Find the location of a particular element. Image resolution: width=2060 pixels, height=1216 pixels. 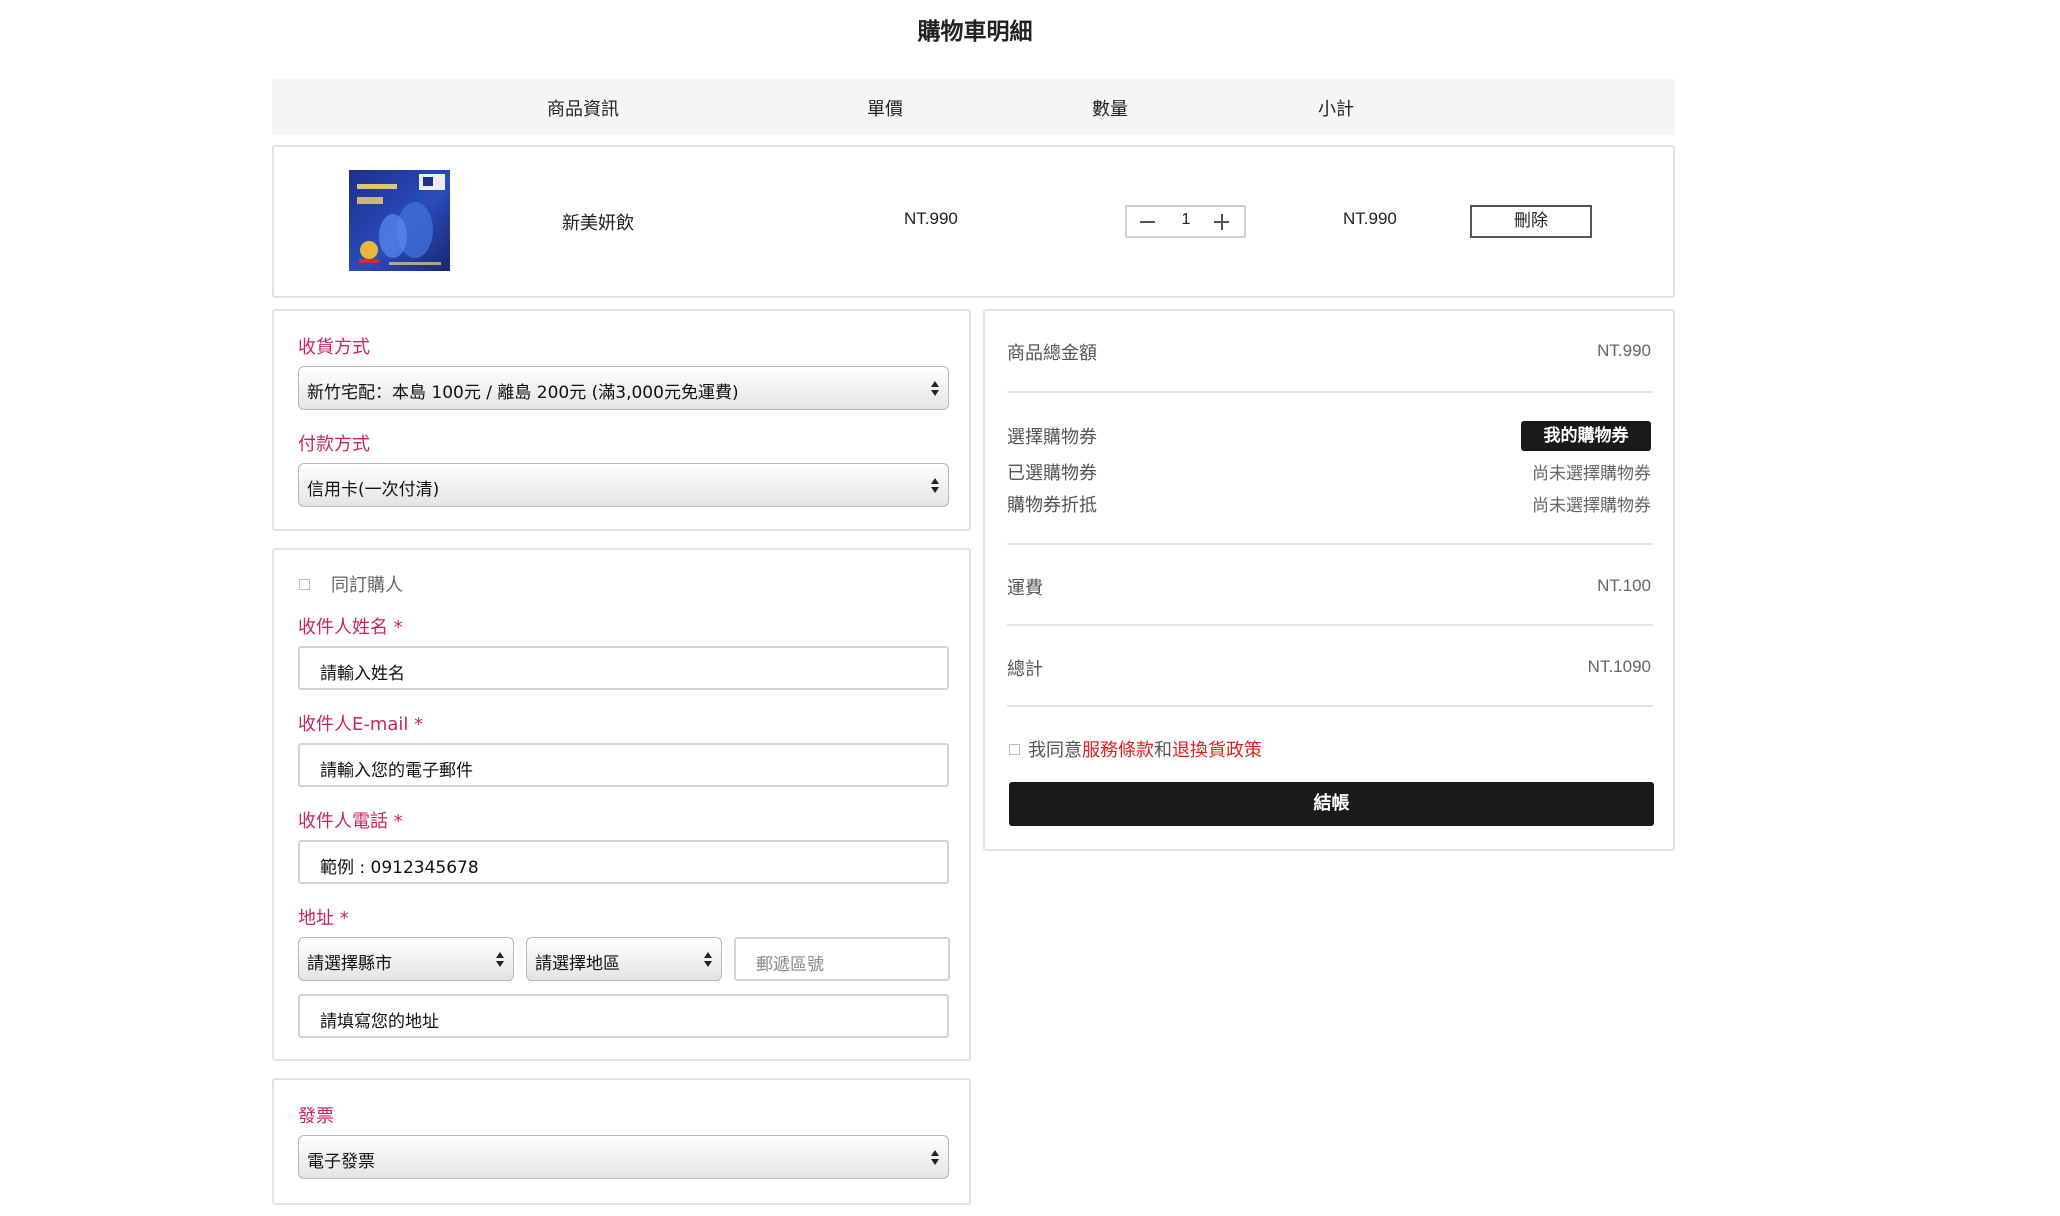

invoice-select: 電子發票 is located at coordinates (623, 1157).